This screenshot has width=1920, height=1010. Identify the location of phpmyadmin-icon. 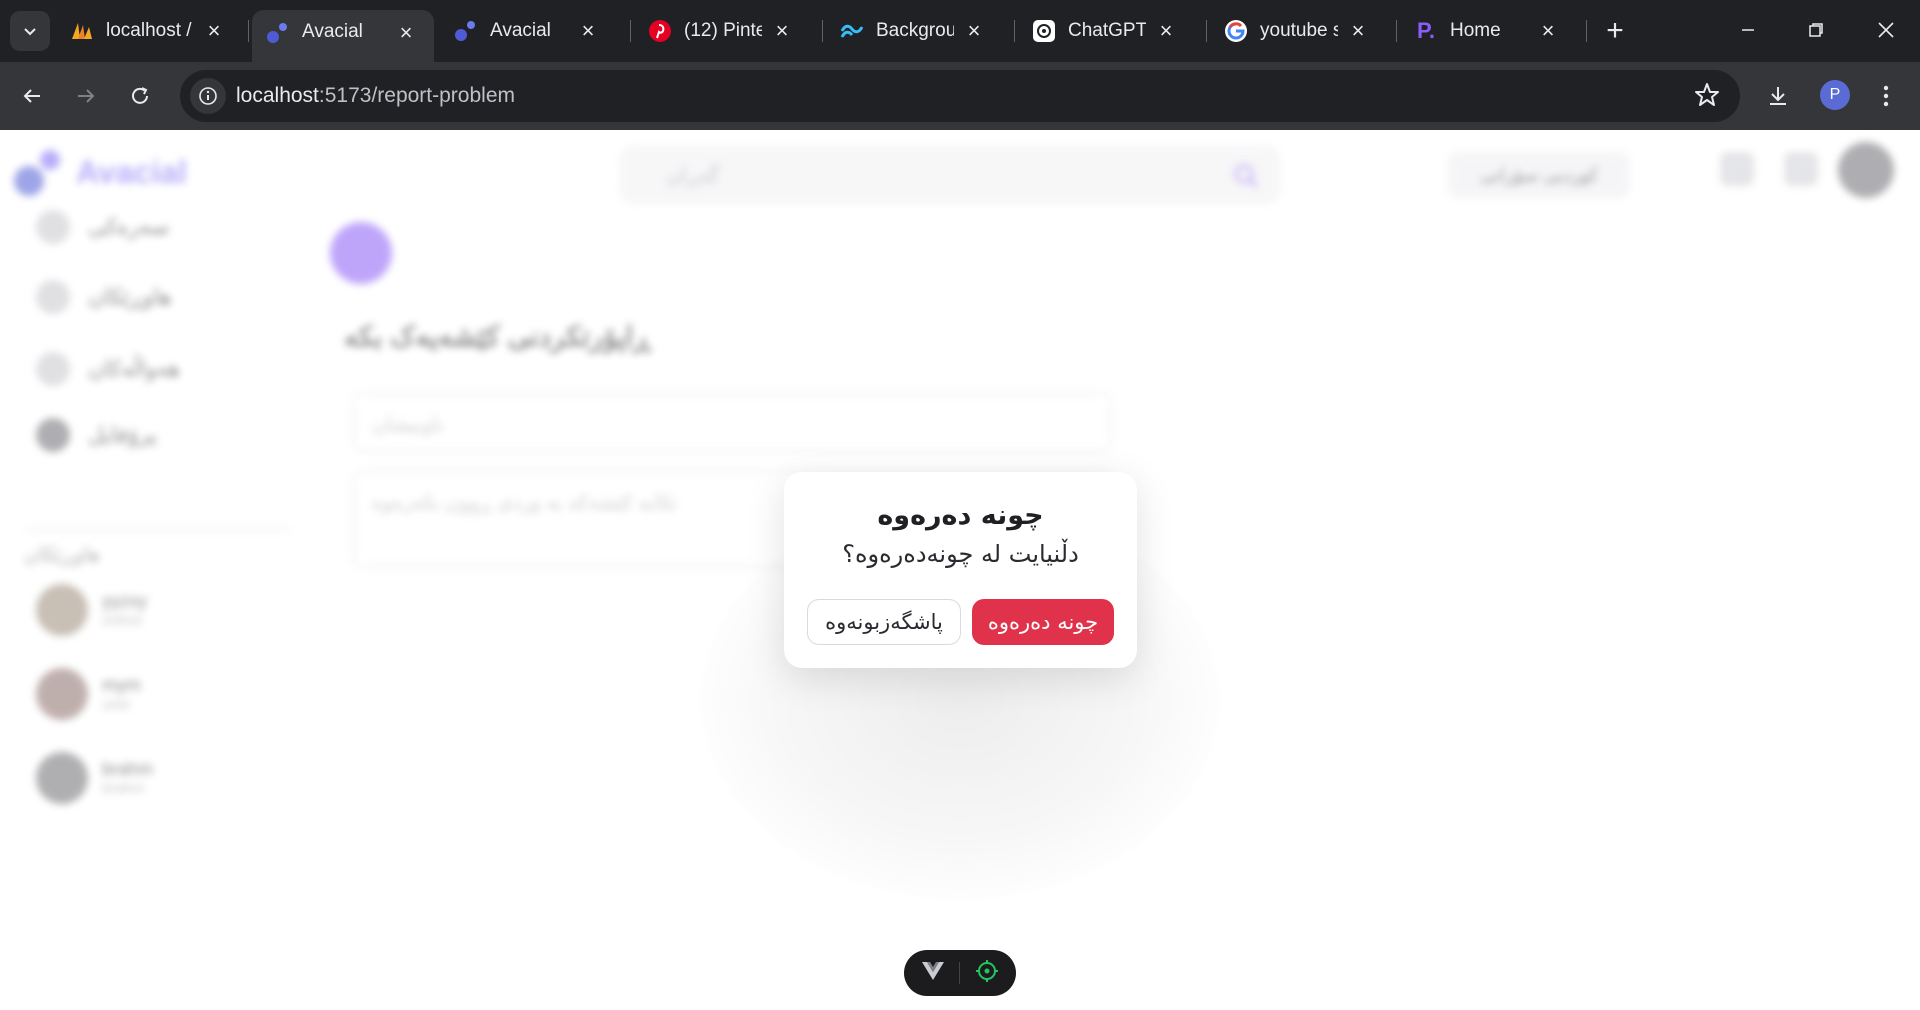
(82, 31).